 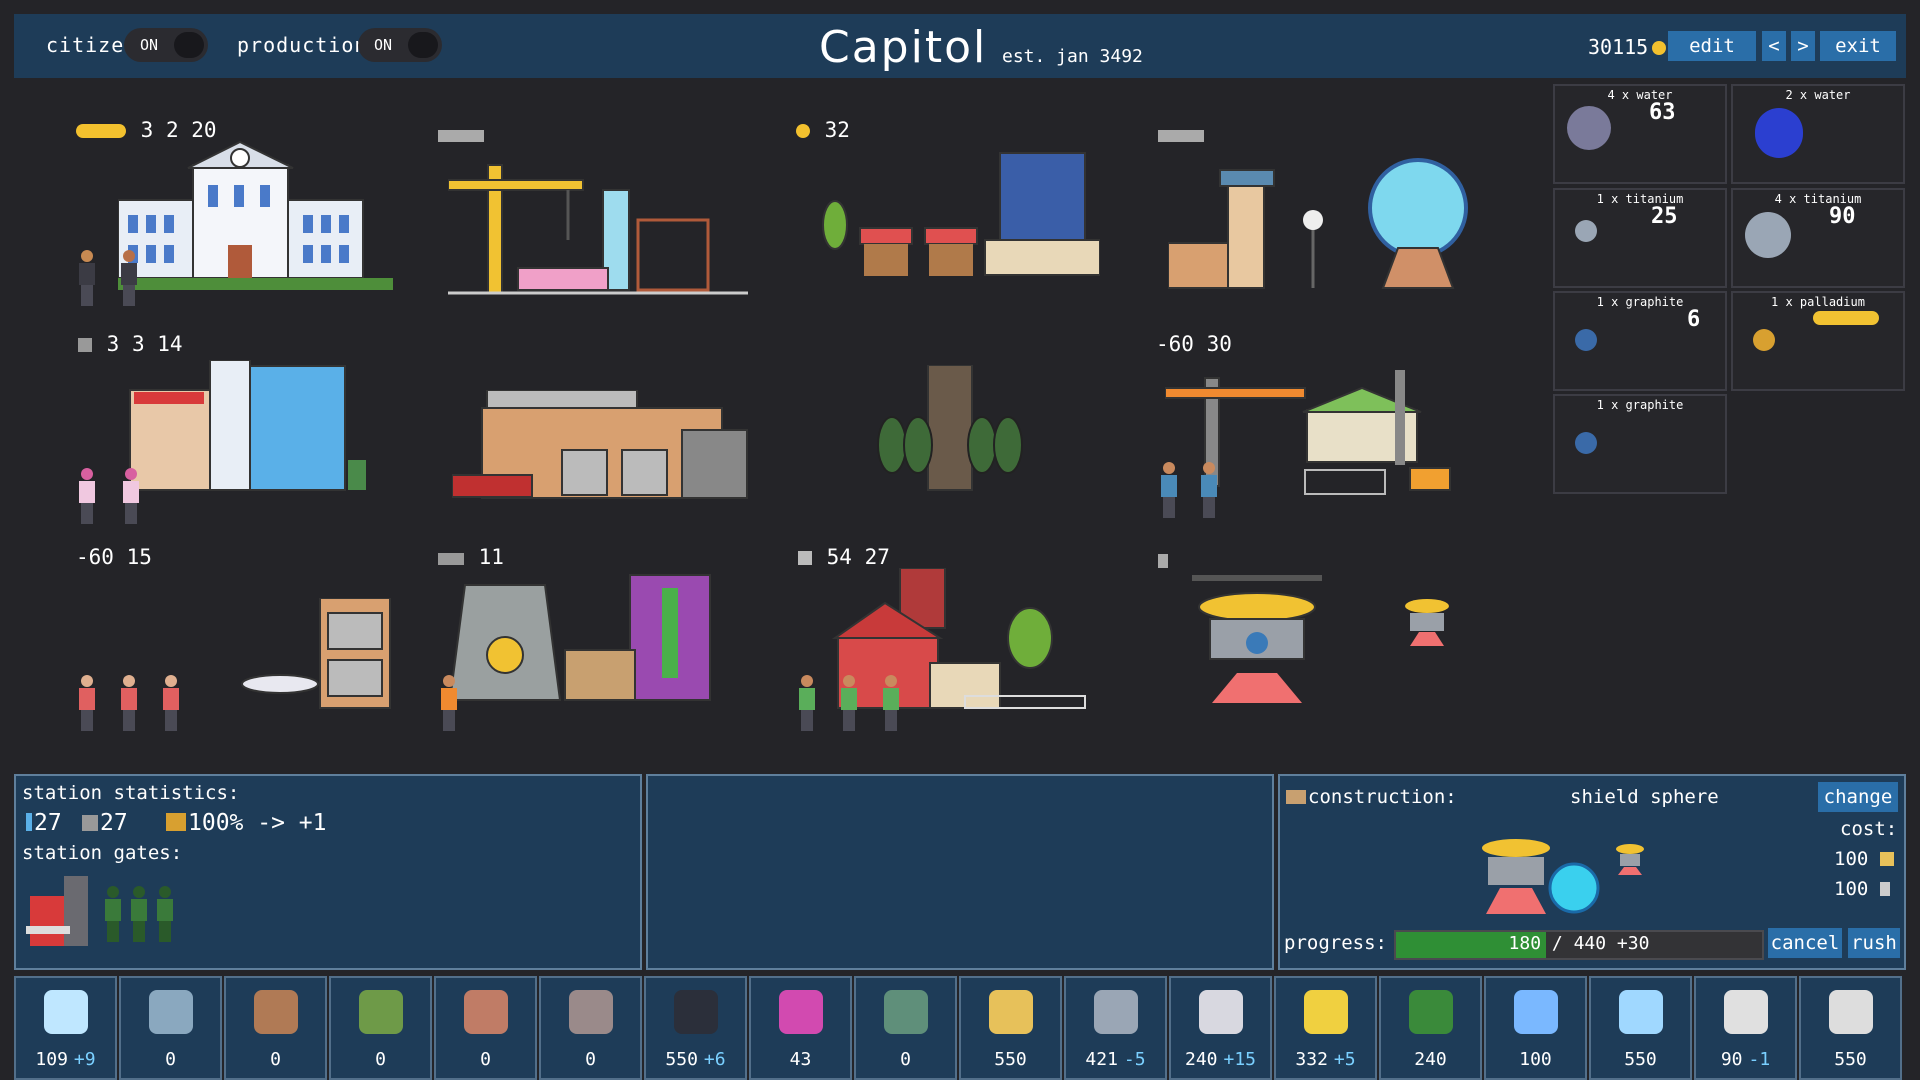 What do you see at coordinates (960, 216) in the screenshot?
I see `market-building` at bounding box center [960, 216].